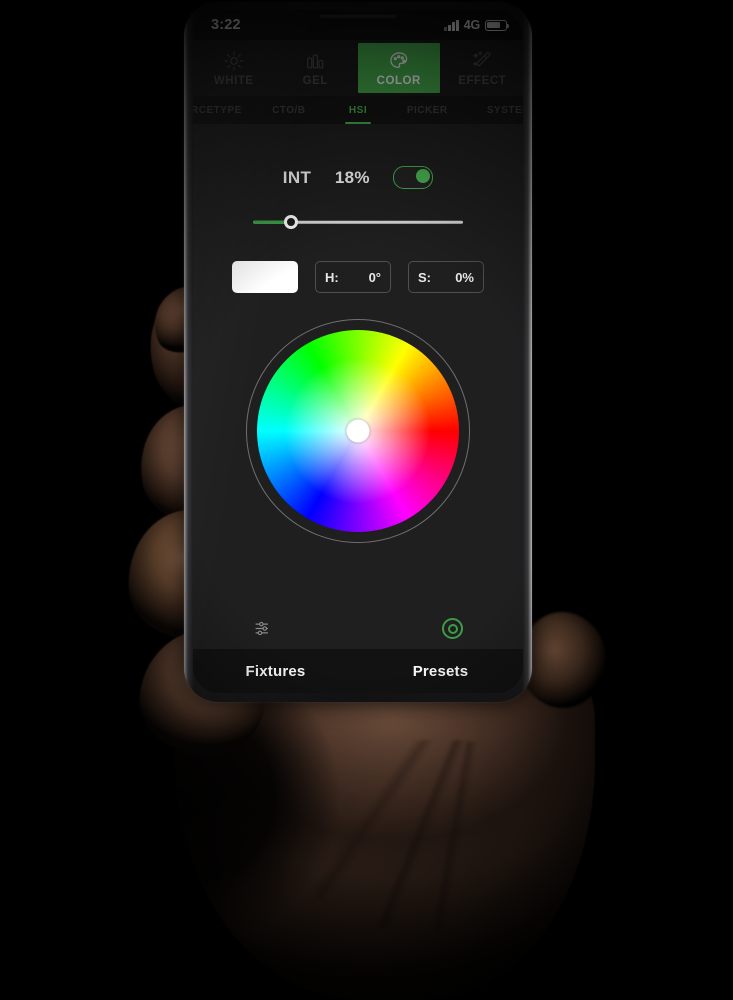 This screenshot has width=733, height=1000. Describe the element at coordinates (290, 222) in the screenshot. I see `slider-knob` at that location.